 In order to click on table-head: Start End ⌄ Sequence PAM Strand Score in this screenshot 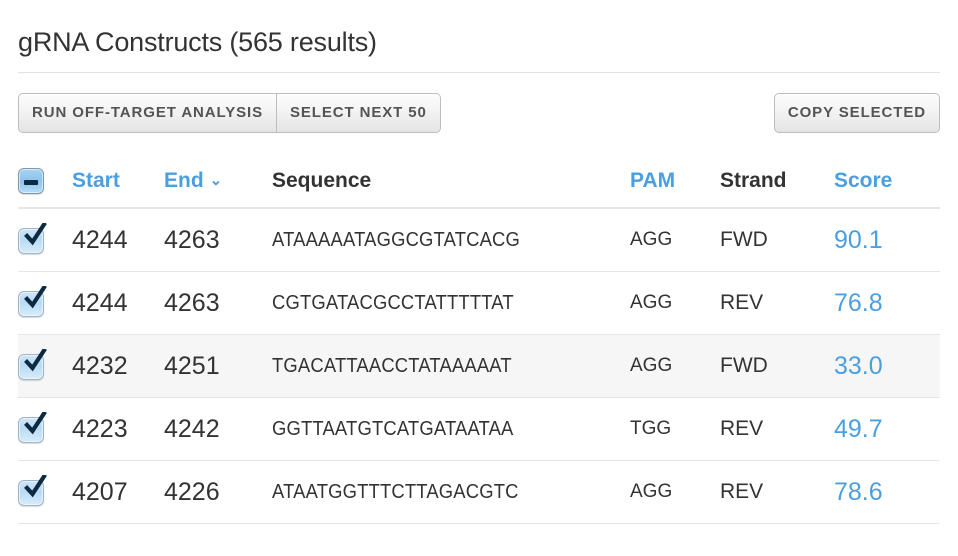, I will do `click(479, 181)`.